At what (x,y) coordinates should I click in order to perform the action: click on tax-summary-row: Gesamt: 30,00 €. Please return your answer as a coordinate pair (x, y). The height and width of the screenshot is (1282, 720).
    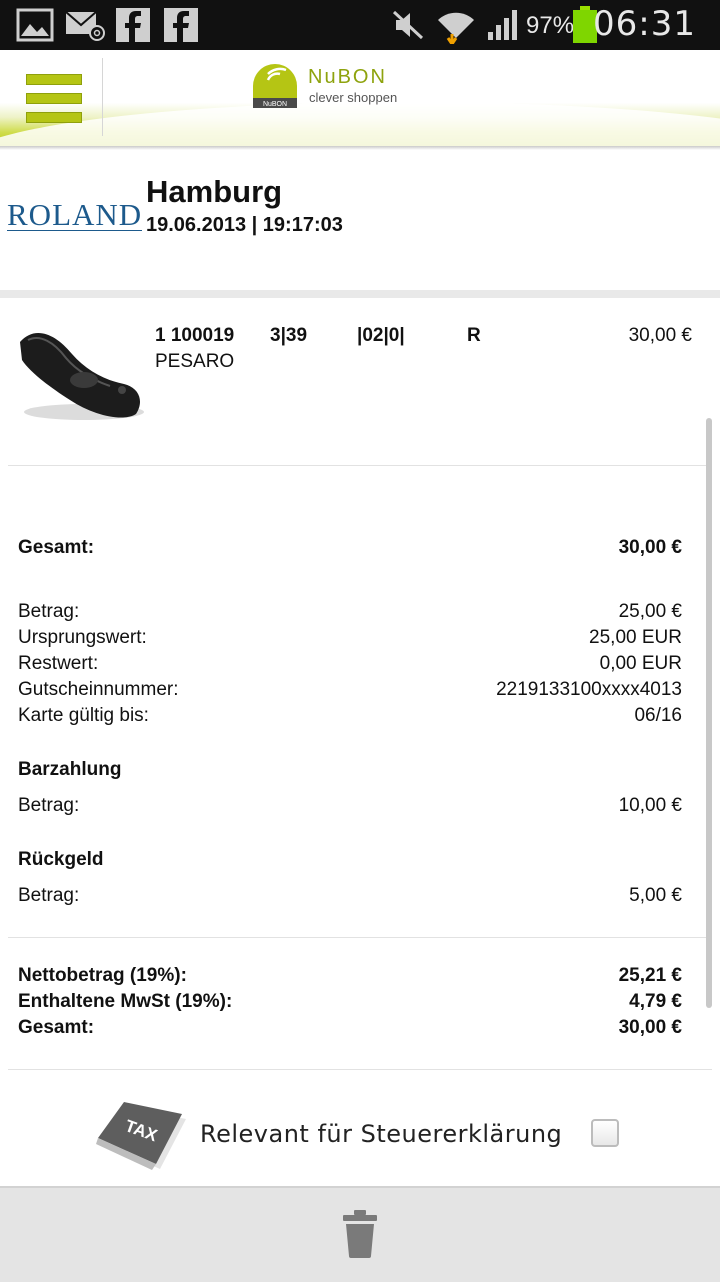
    Looking at the image, I should click on (350, 1030).